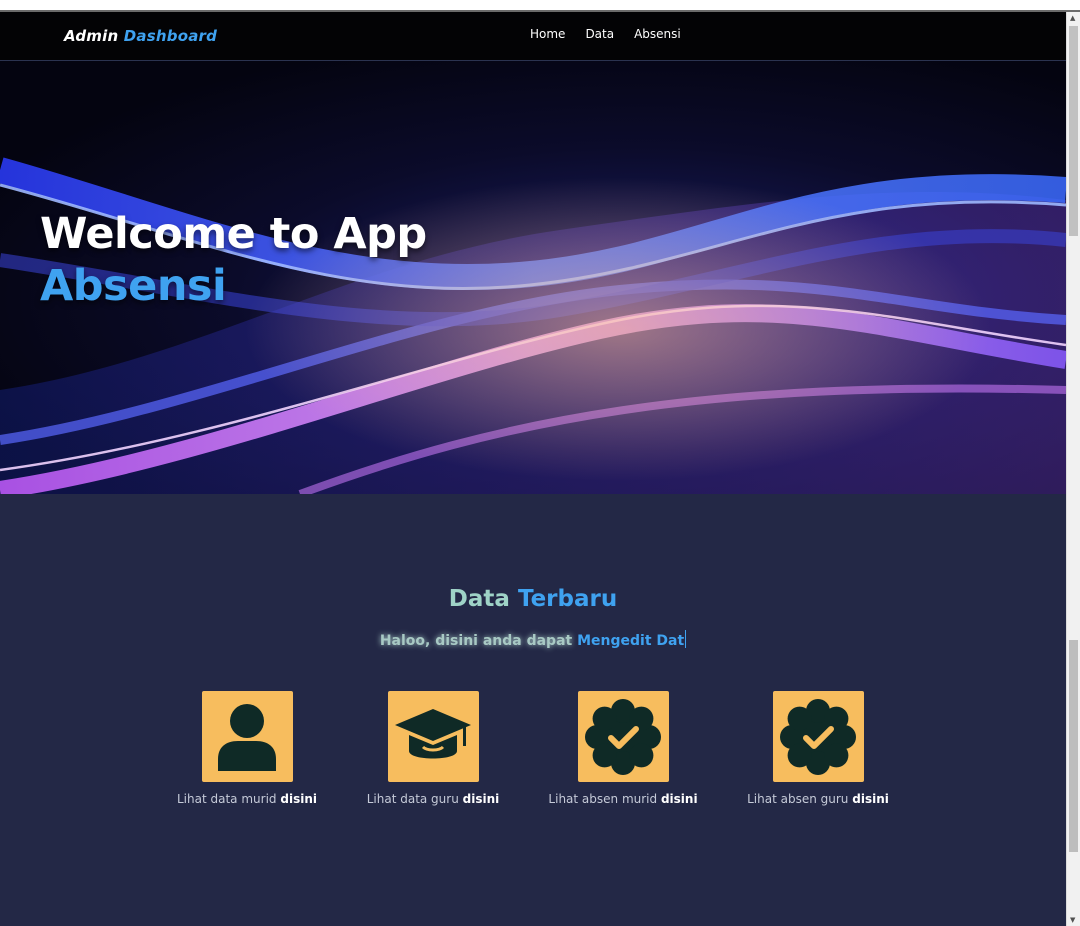 This screenshot has width=1080, height=926. I want to click on card-absen-murid: Lihat absen murid disini, so click(623, 748).